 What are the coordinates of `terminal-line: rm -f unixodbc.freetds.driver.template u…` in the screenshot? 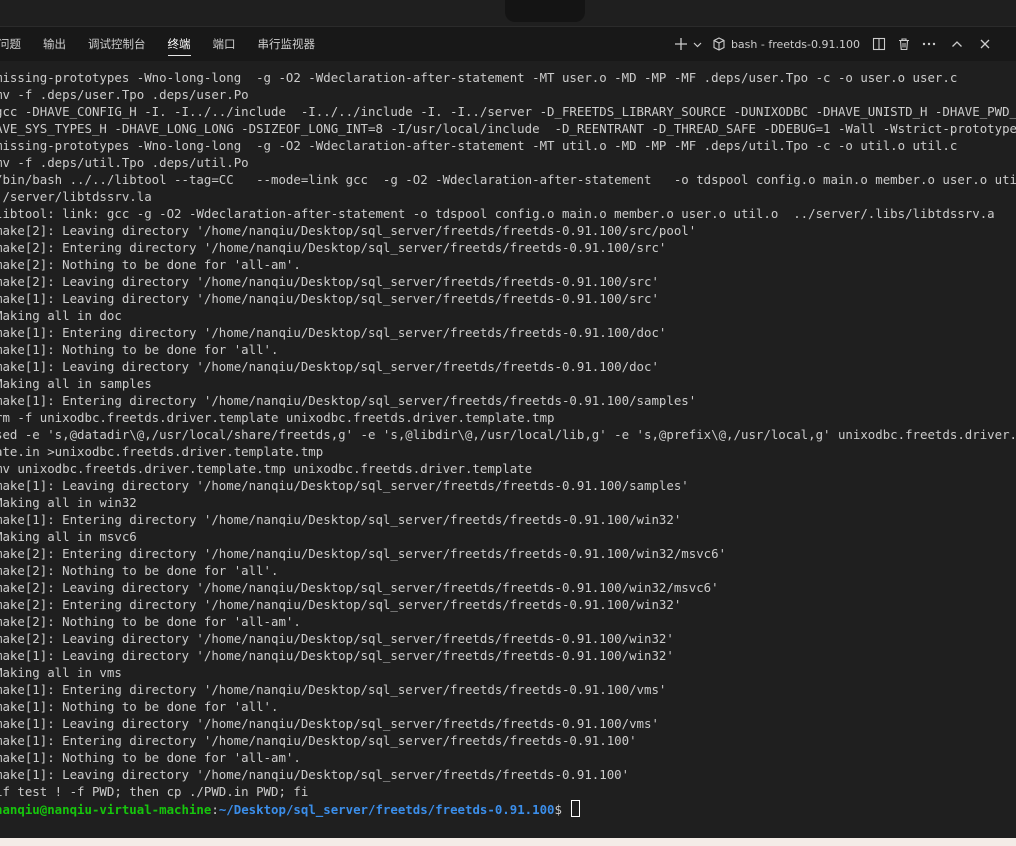 It's located at (277, 417).